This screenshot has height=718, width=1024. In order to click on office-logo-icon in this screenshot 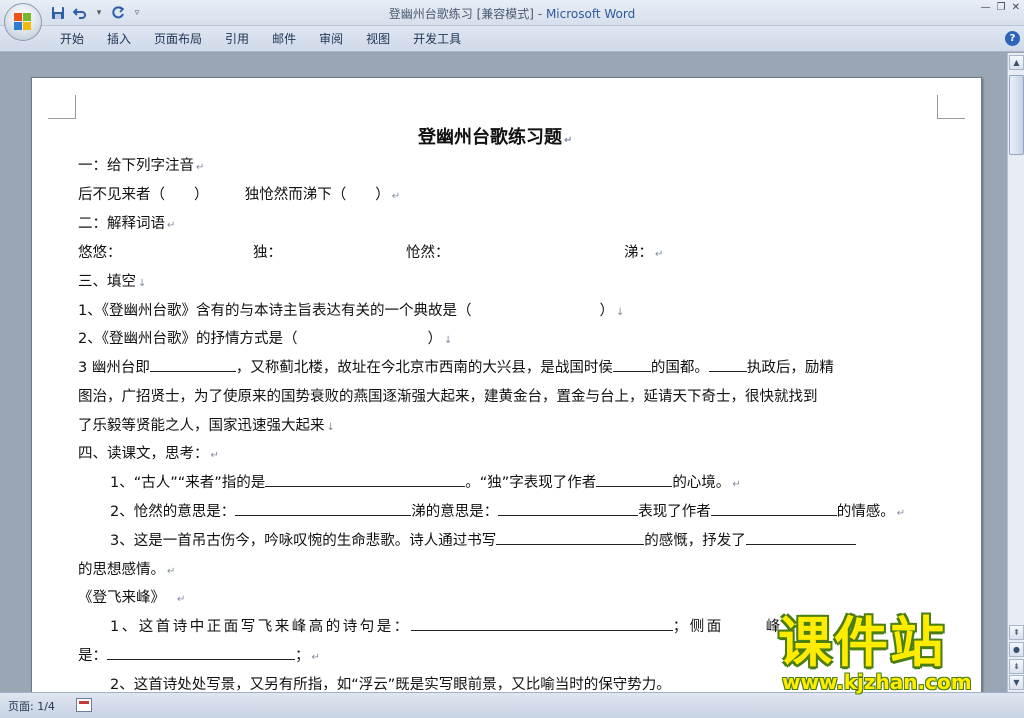, I will do `click(23, 22)`.